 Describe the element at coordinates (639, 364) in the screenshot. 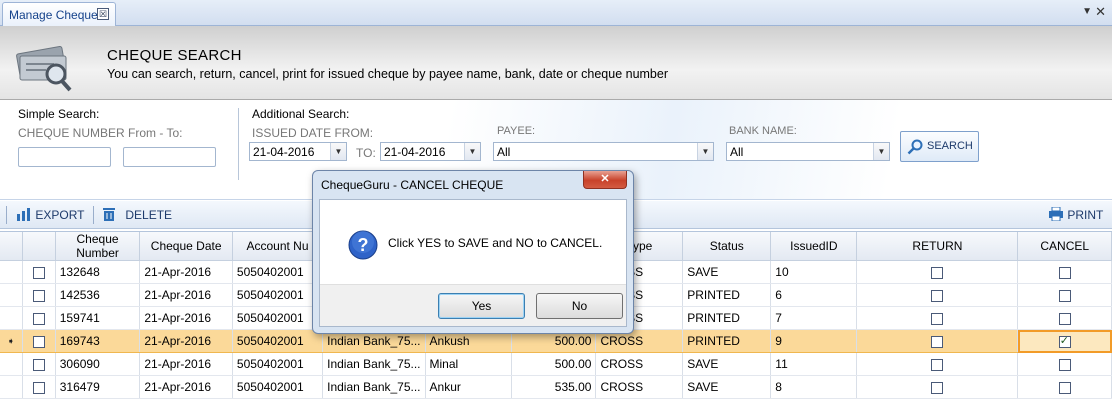

I see `cell-type: CROSS` at that location.